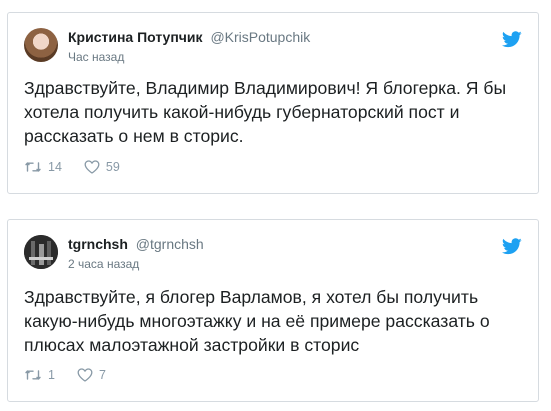  Describe the element at coordinates (260, 37) in the screenshot. I see `author-handle: @KrisPotupchik` at that location.